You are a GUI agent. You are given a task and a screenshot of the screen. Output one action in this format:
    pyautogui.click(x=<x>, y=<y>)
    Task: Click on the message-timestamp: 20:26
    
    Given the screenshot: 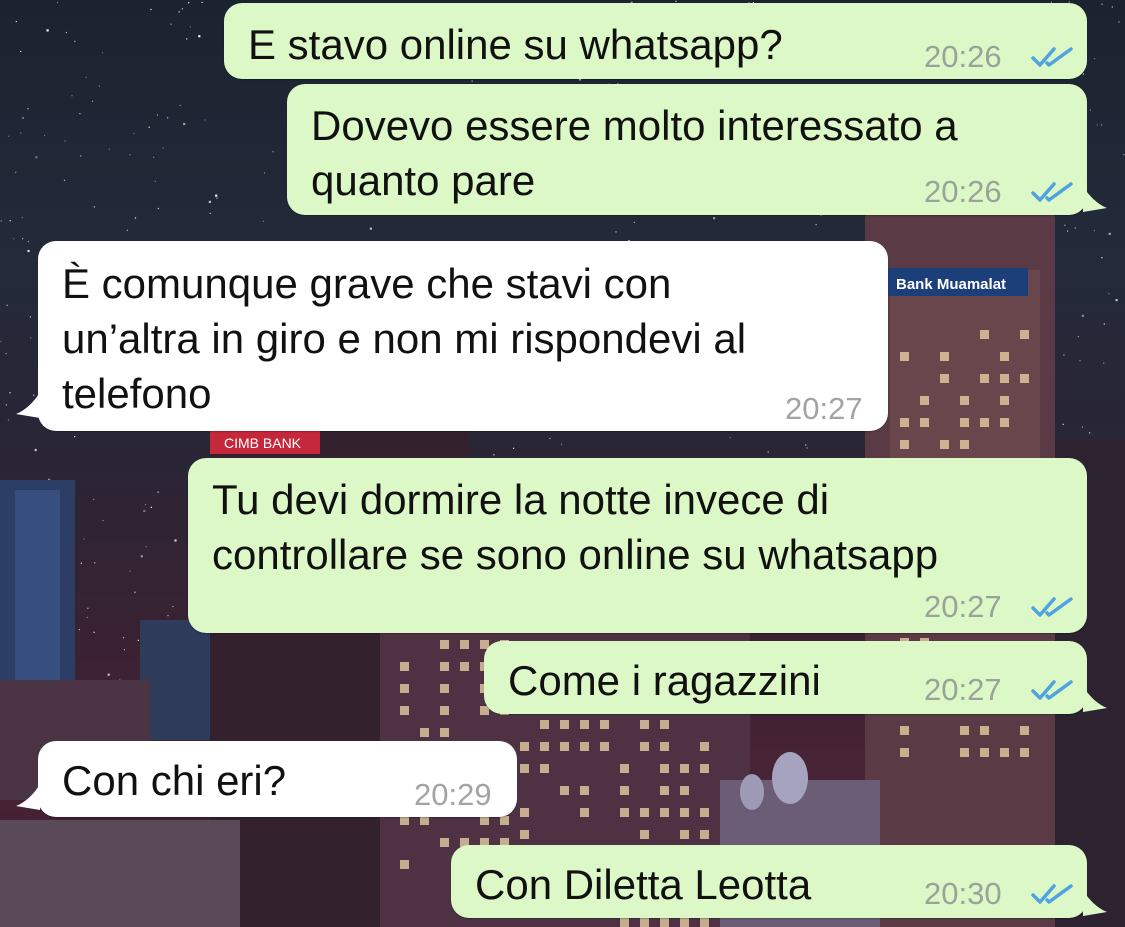 What is the action you would take?
    pyautogui.click(x=963, y=191)
    